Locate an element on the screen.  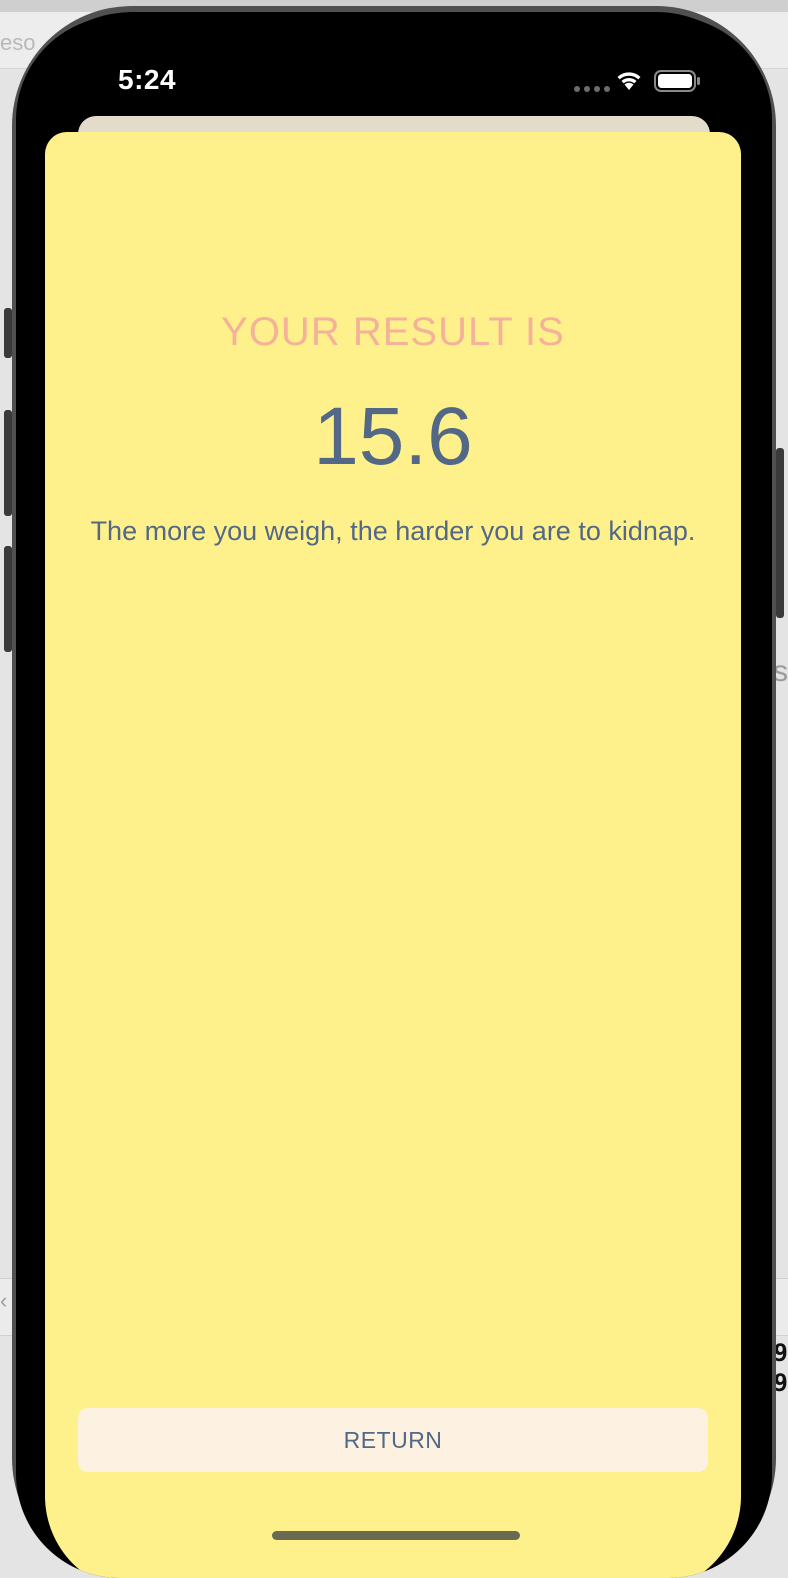
chevron-left-icon: ‹ is located at coordinates (4, 1300).